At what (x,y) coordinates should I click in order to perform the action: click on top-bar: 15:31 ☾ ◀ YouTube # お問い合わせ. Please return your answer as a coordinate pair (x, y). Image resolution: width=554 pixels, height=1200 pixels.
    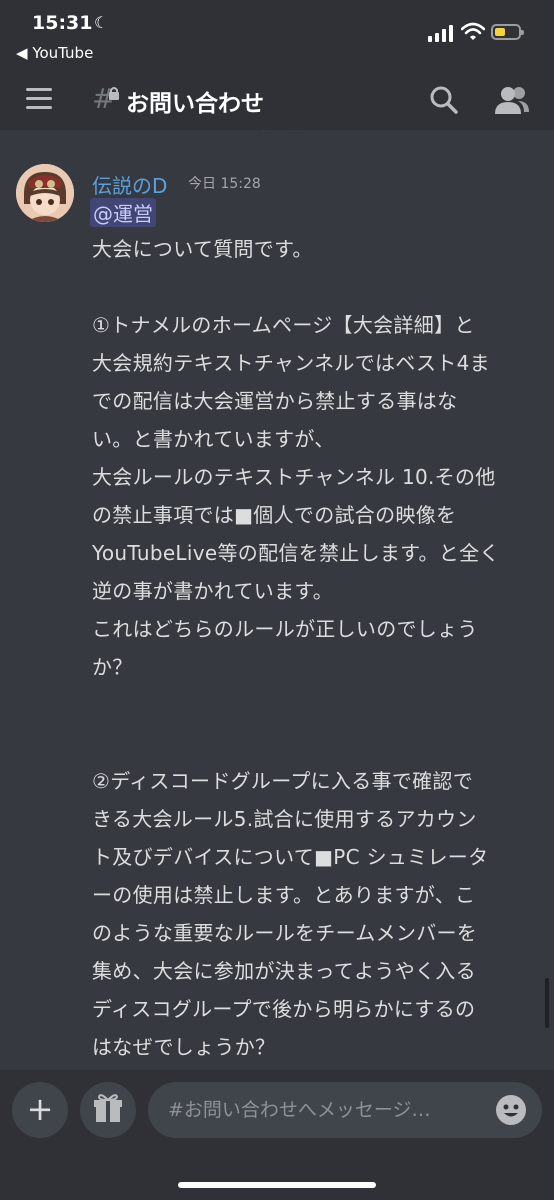
    Looking at the image, I should click on (277, 65).